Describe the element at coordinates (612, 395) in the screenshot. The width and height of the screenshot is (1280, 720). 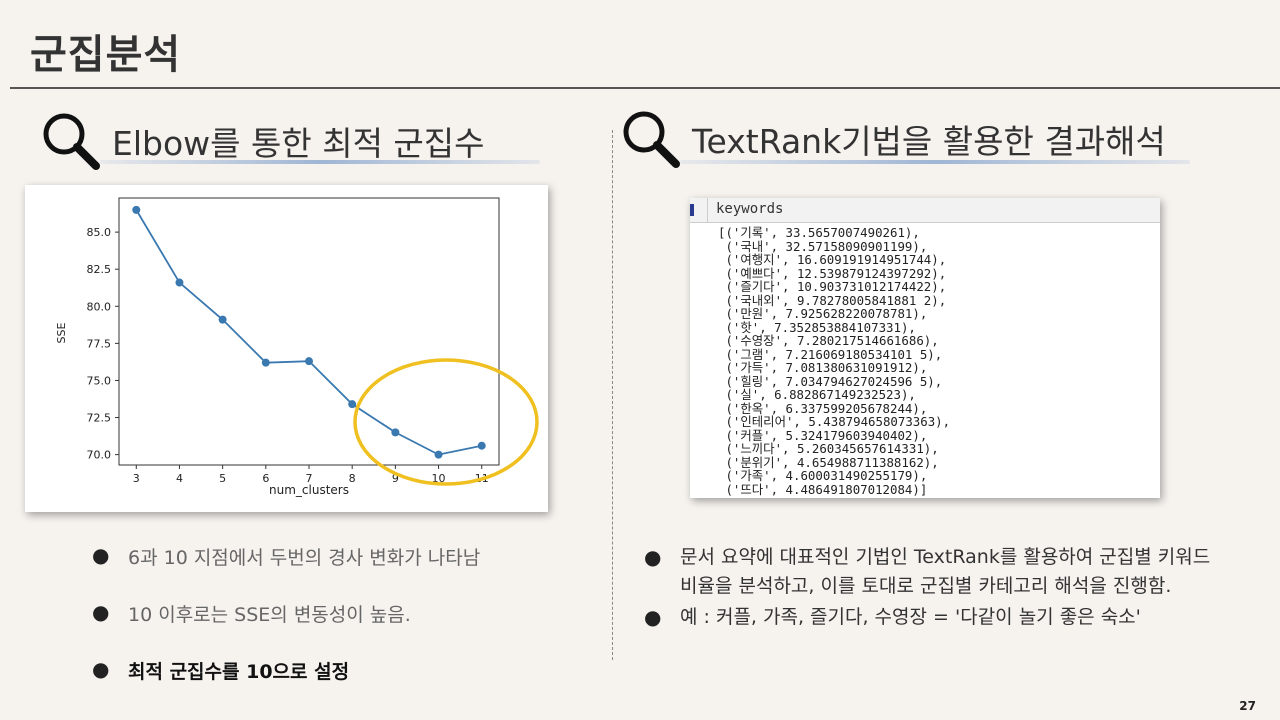
I see `section-divider` at that location.